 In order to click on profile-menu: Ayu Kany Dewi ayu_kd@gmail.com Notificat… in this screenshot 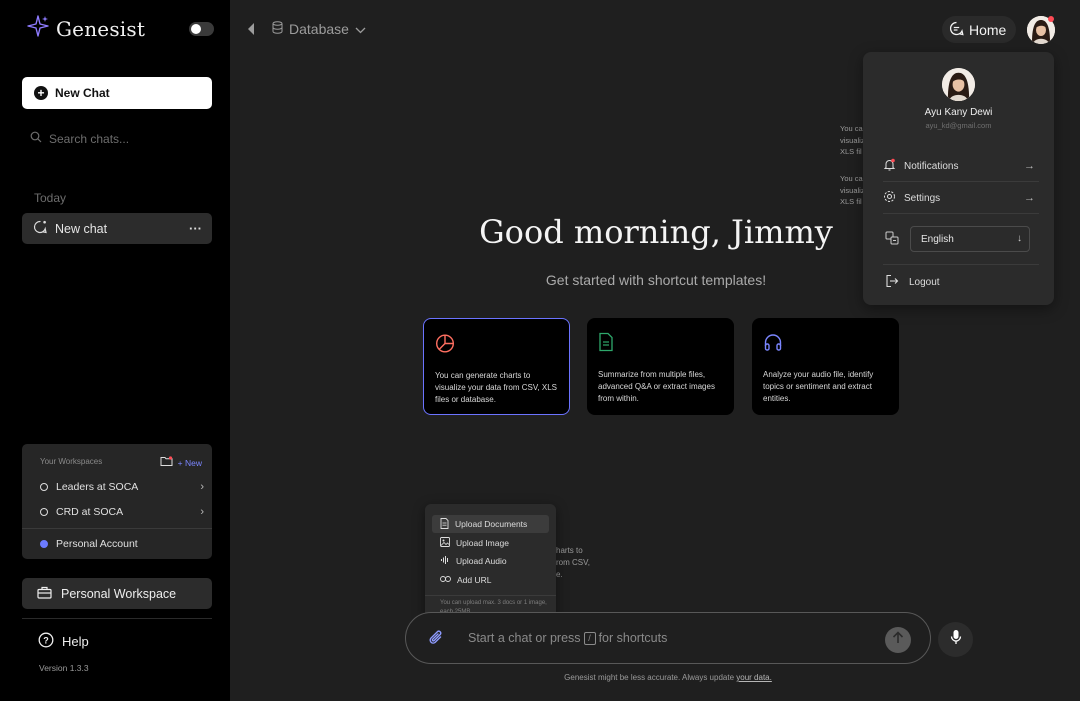, I will do `click(958, 178)`.